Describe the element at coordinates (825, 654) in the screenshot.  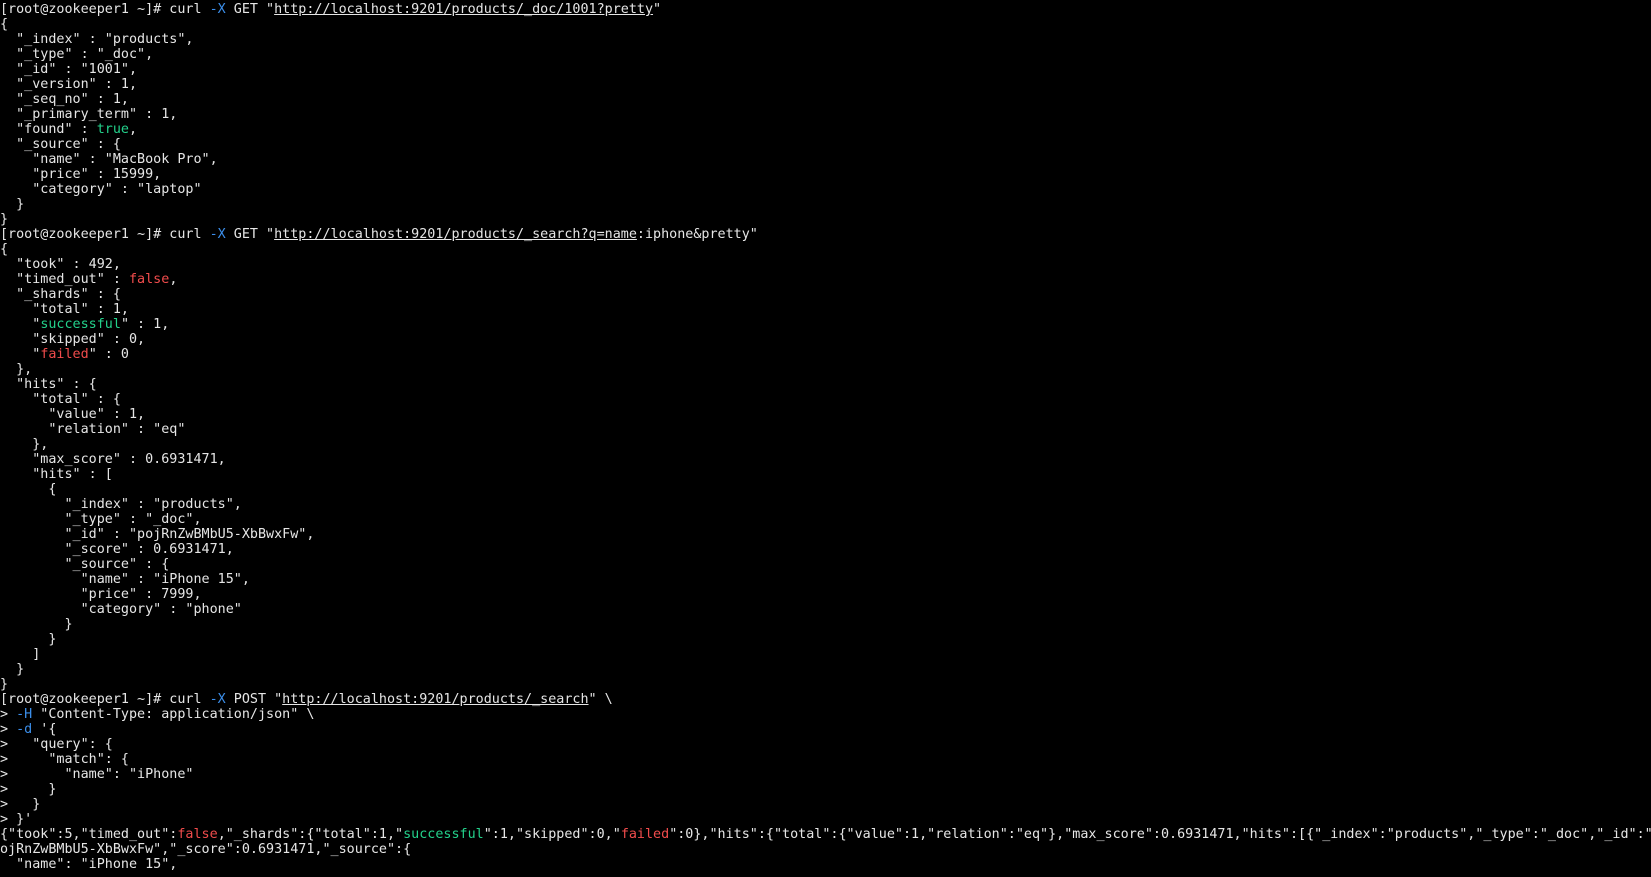
I see `terminal-line: ]` at that location.